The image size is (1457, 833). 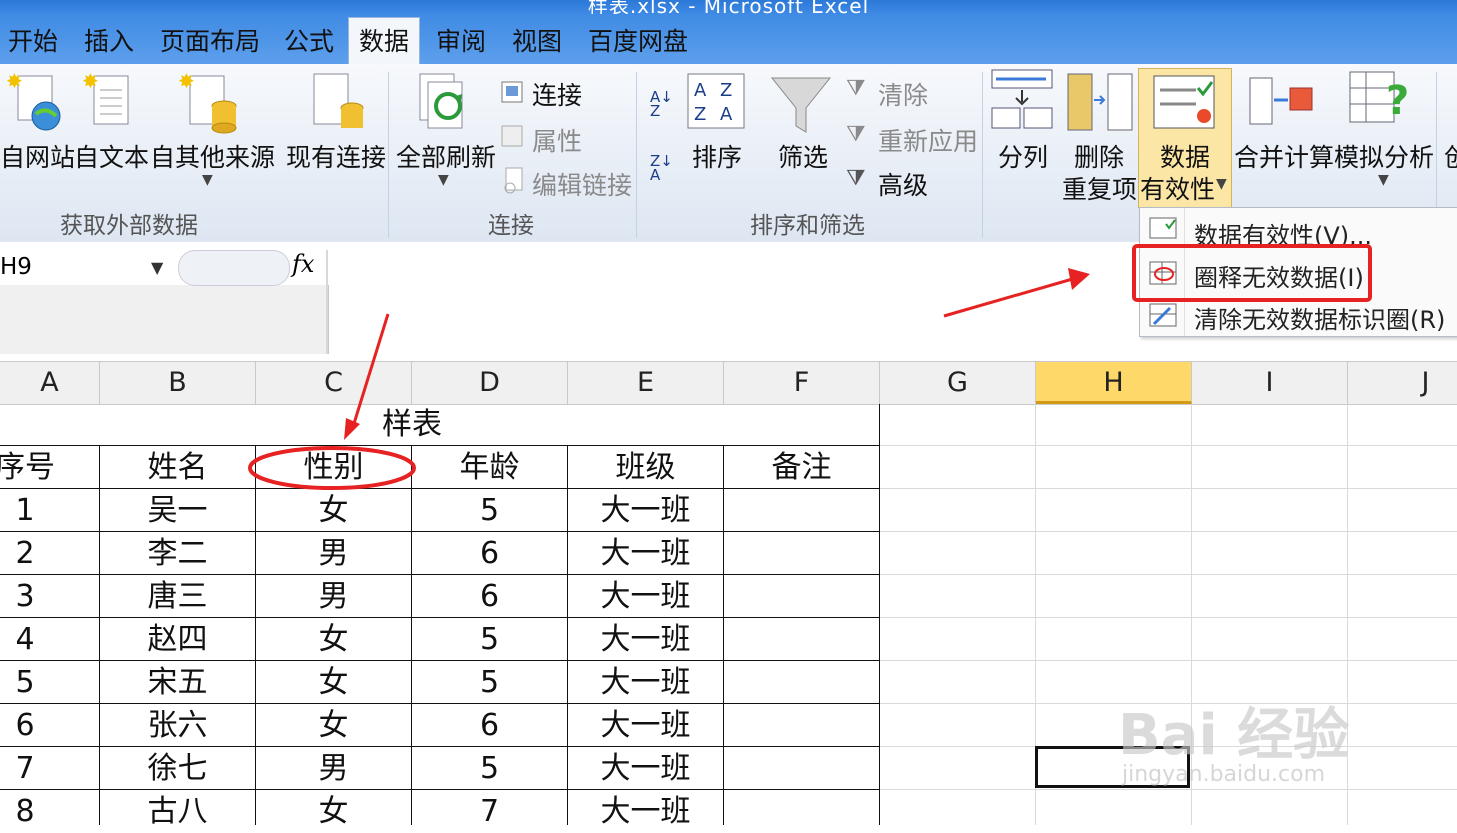 What do you see at coordinates (1234, 735) in the screenshot?
I see `baidu-watermark: Bai 经验` at bounding box center [1234, 735].